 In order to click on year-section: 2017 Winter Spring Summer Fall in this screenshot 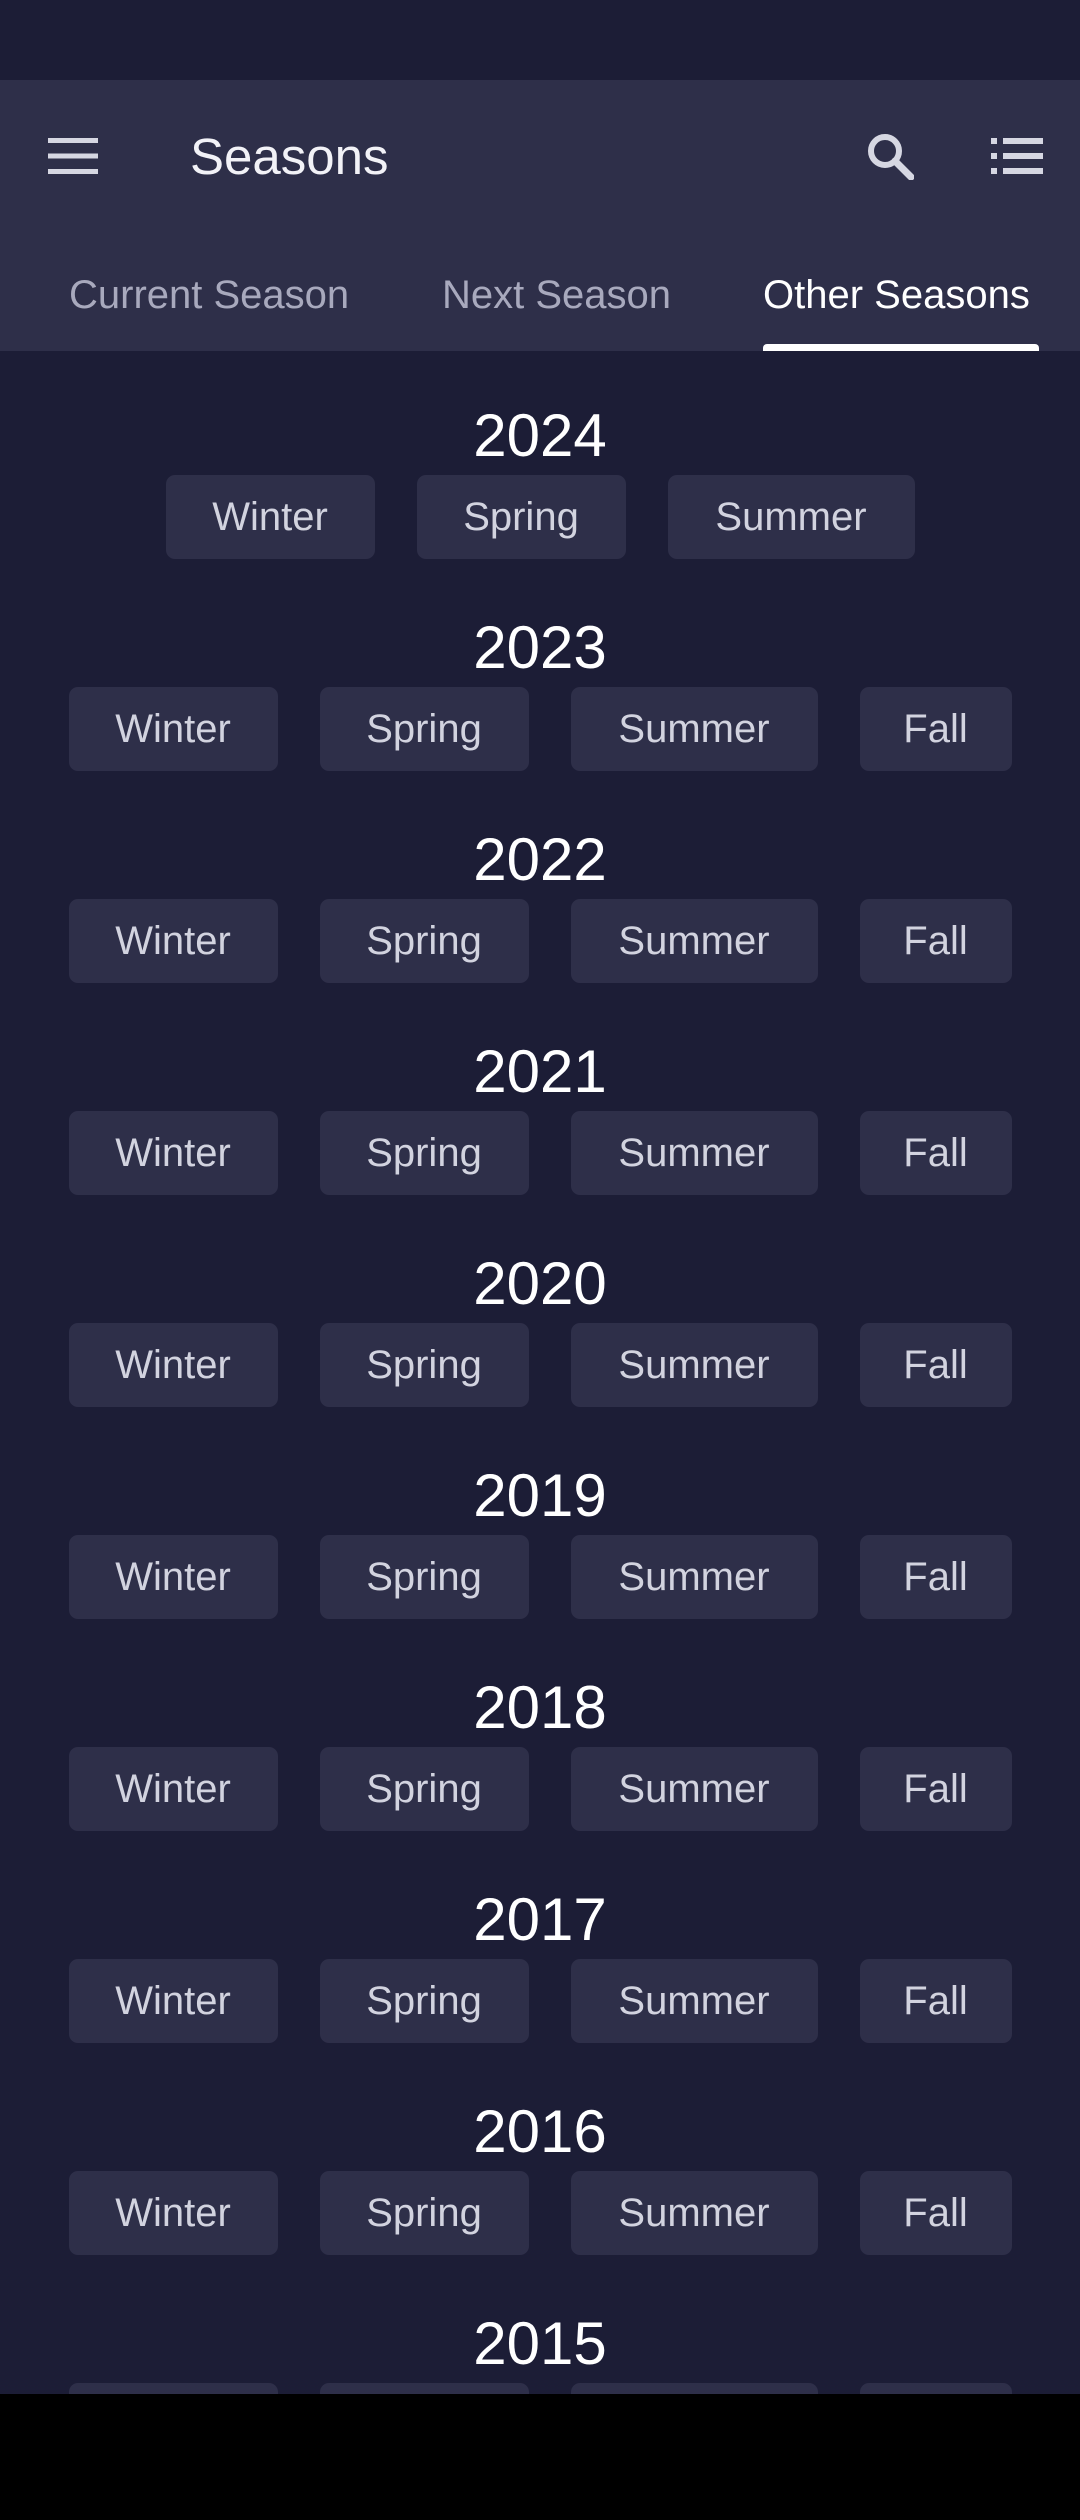, I will do `click(540, 1986)`.